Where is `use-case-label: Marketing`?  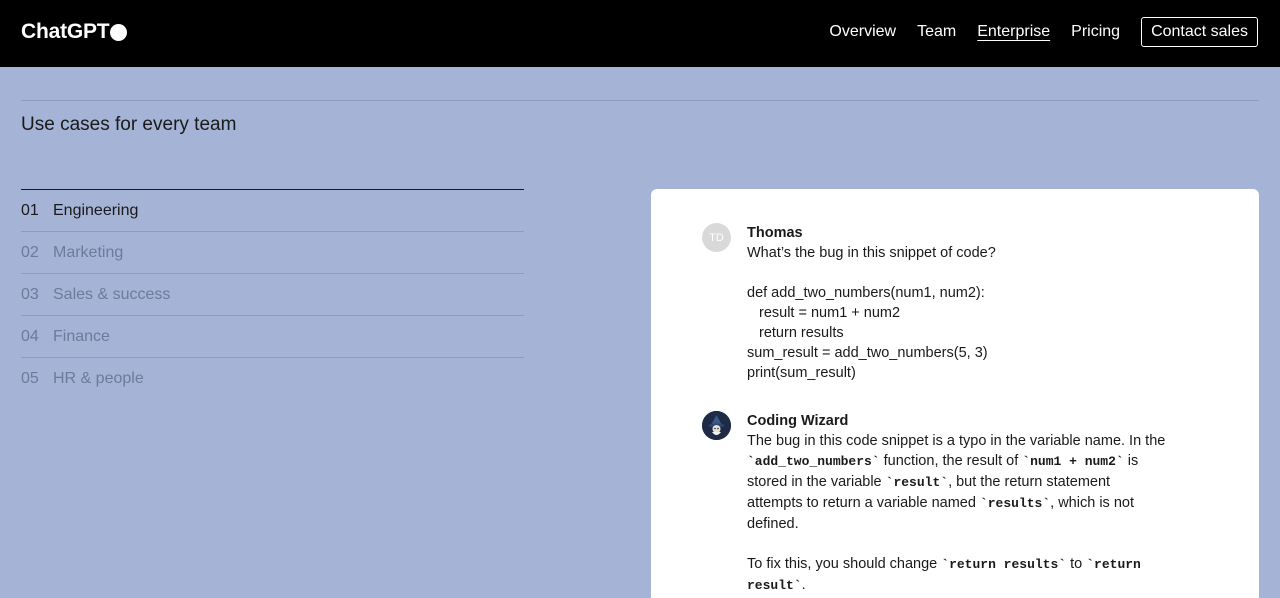
use-case-label: Marketing is located at coordinates (88, 252).